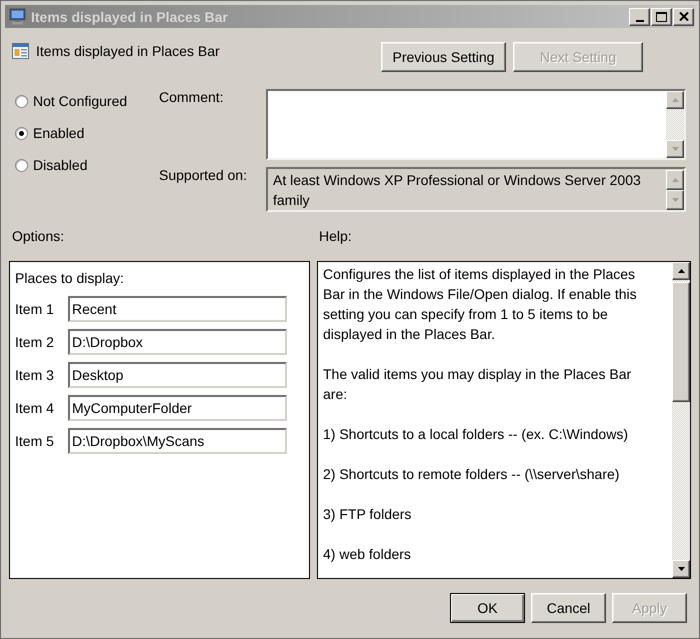  What do you see at coordinates (639, 17) in the screenshot?
I see `minimize-button` at bounding box center [639, 17].